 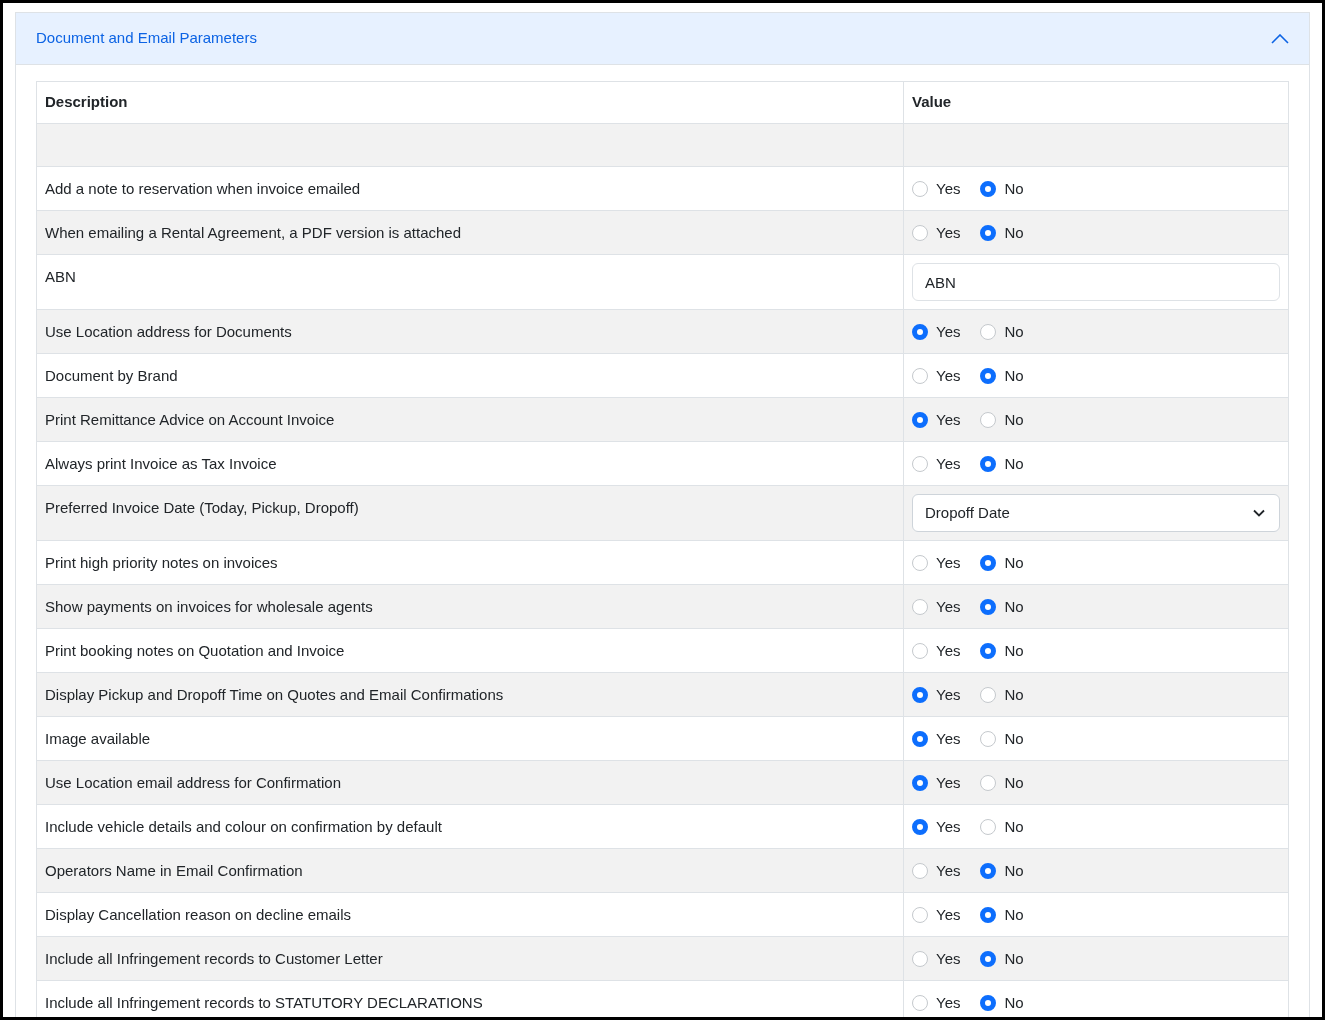 I want to click on dropdown-field: Dropoff Date, so click(x=1096, y=513).